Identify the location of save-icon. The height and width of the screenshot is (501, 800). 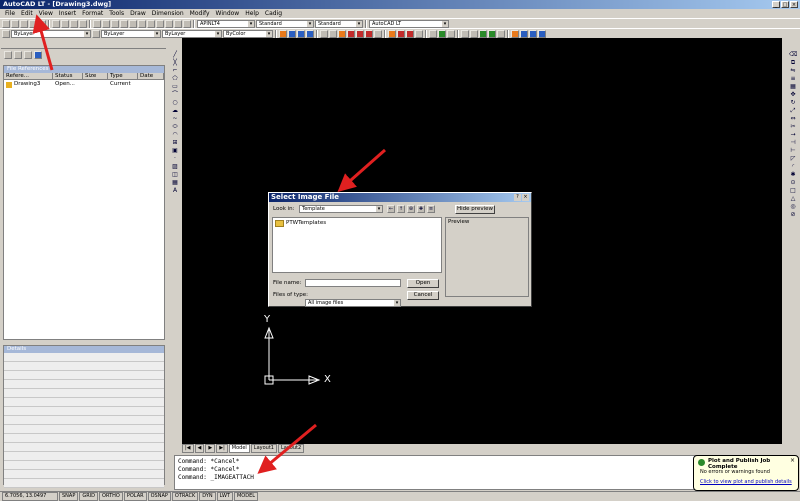
(24, 24).